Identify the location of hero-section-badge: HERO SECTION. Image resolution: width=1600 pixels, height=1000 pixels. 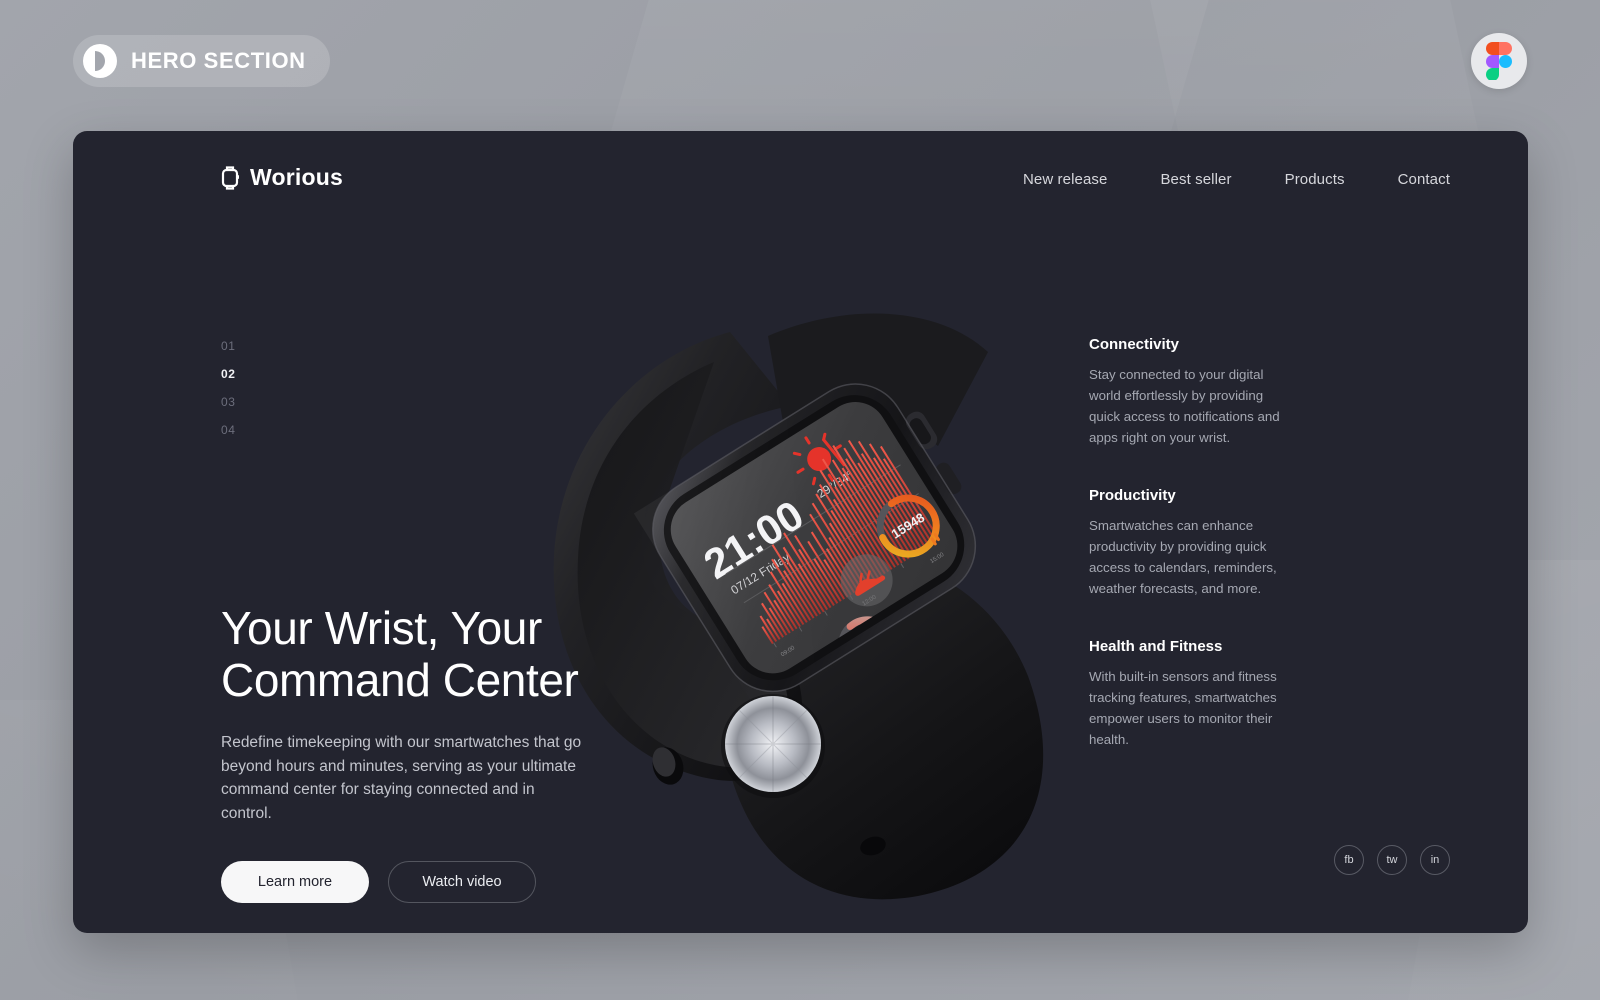
(201, 61).